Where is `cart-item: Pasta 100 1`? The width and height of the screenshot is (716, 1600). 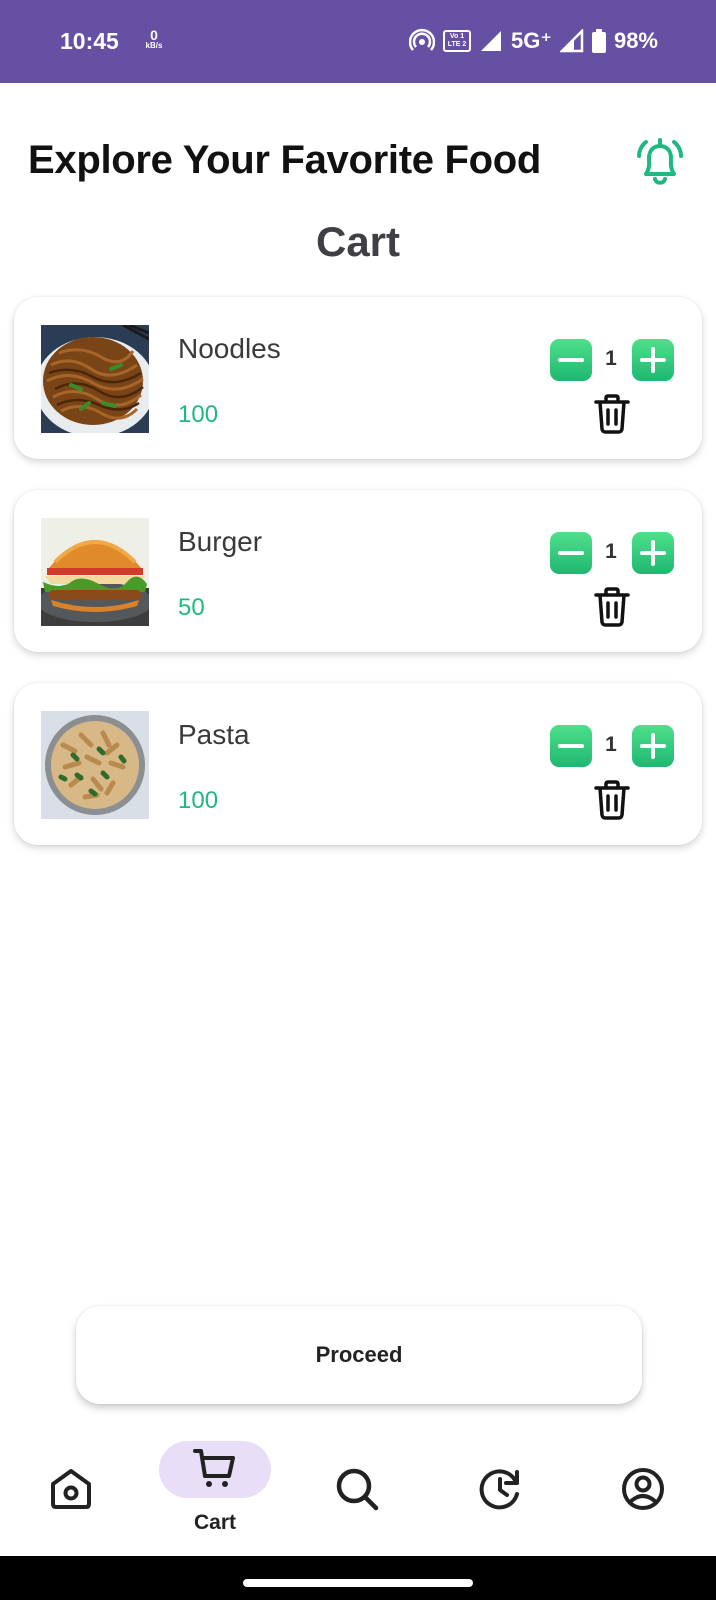 cart-item: Pasta 100 1 is located at coordinates (358, 764).